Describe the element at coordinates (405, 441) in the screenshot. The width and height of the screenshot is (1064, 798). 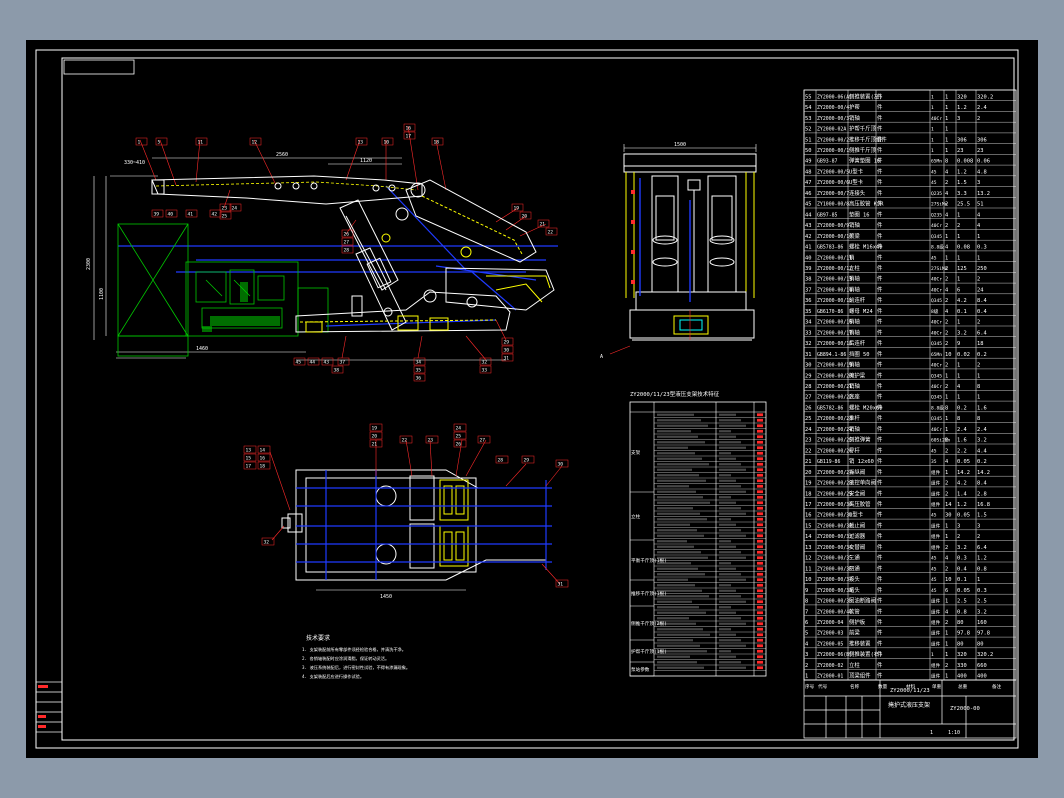
I see `callout-label: 22` at that location.